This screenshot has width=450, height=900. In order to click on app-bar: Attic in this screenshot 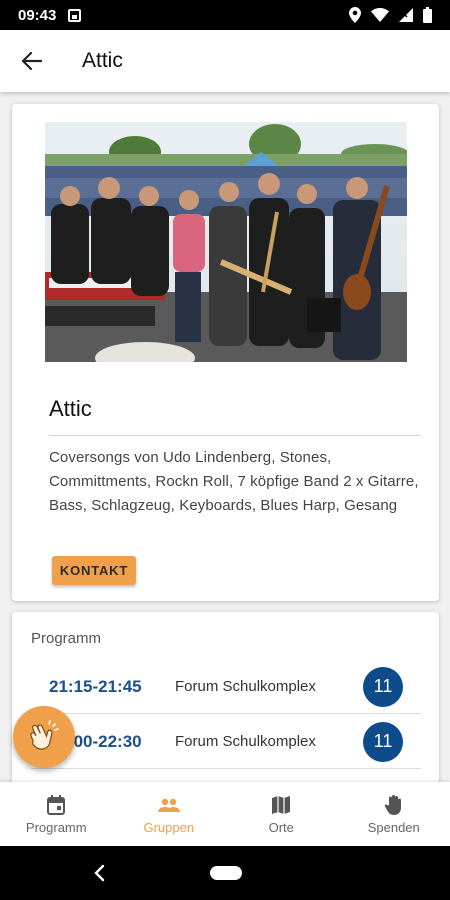, I will do `click(225, 61)`.